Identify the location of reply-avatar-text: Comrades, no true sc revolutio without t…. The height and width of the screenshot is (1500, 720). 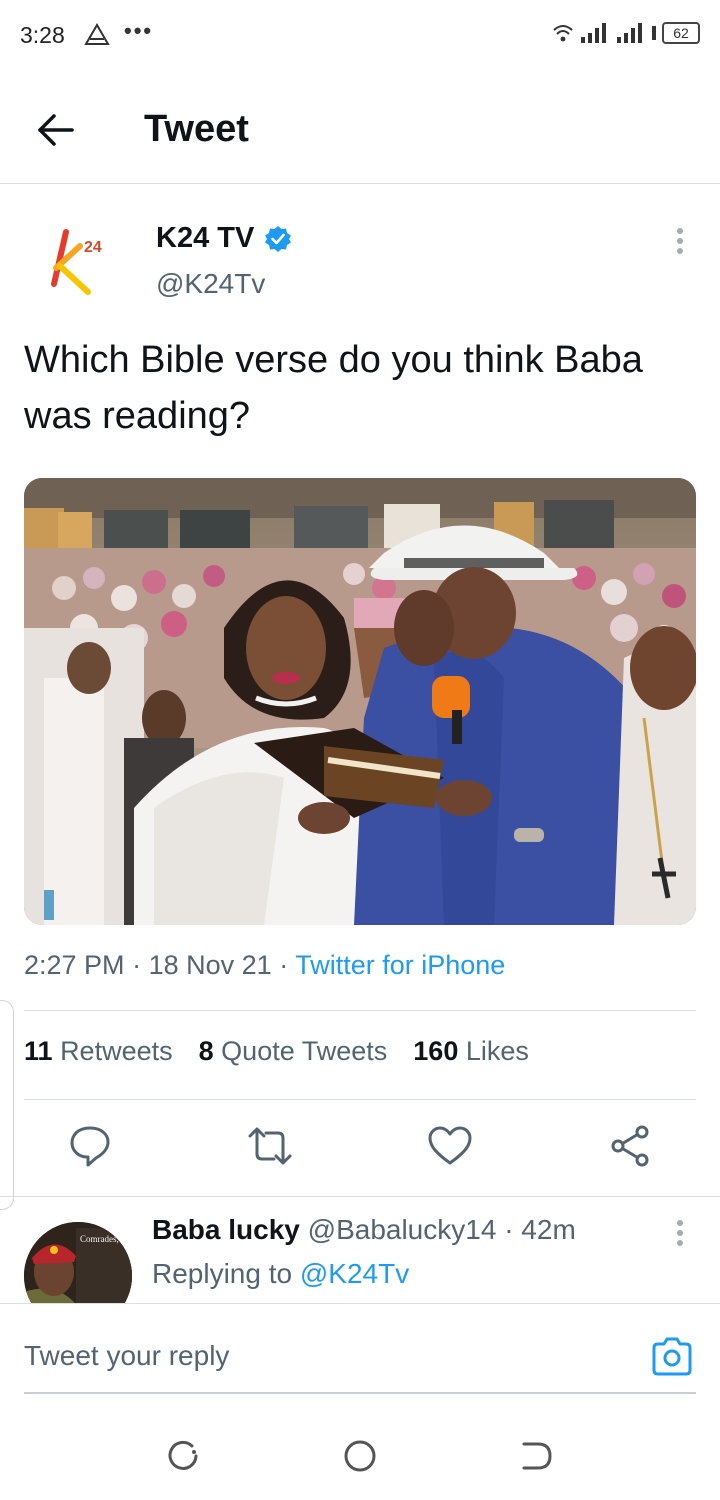
(106, 1239).